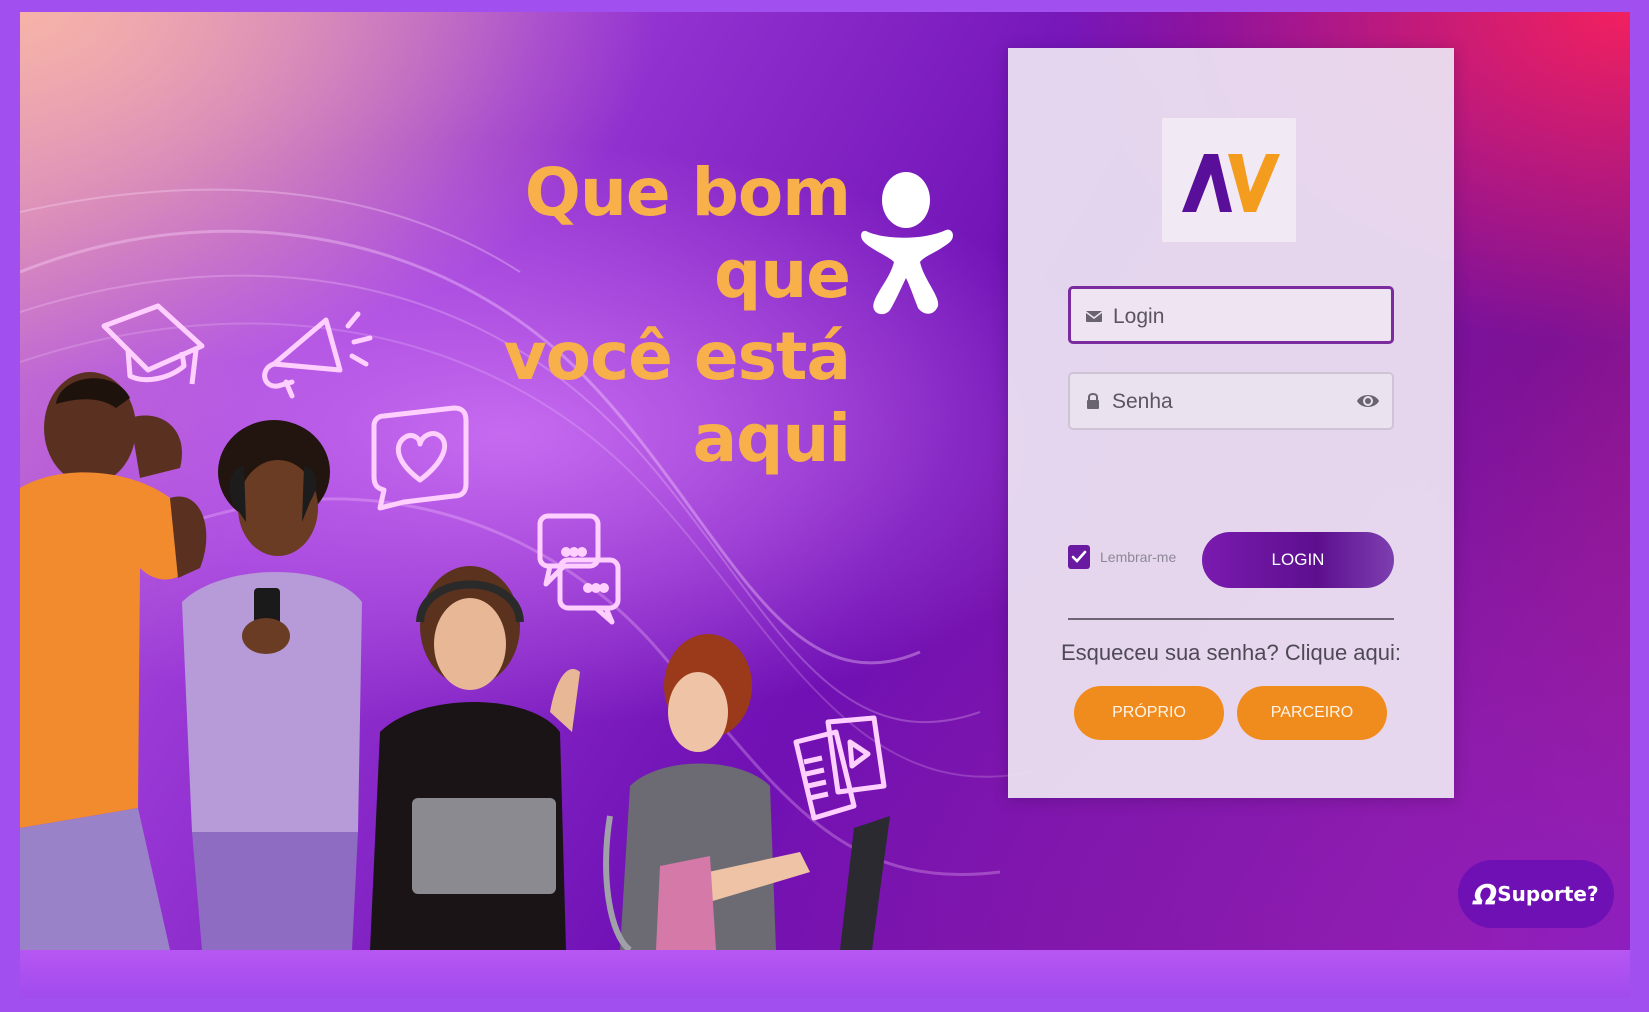  I want to click on support-label: Suporte?, so click(1548, 894).